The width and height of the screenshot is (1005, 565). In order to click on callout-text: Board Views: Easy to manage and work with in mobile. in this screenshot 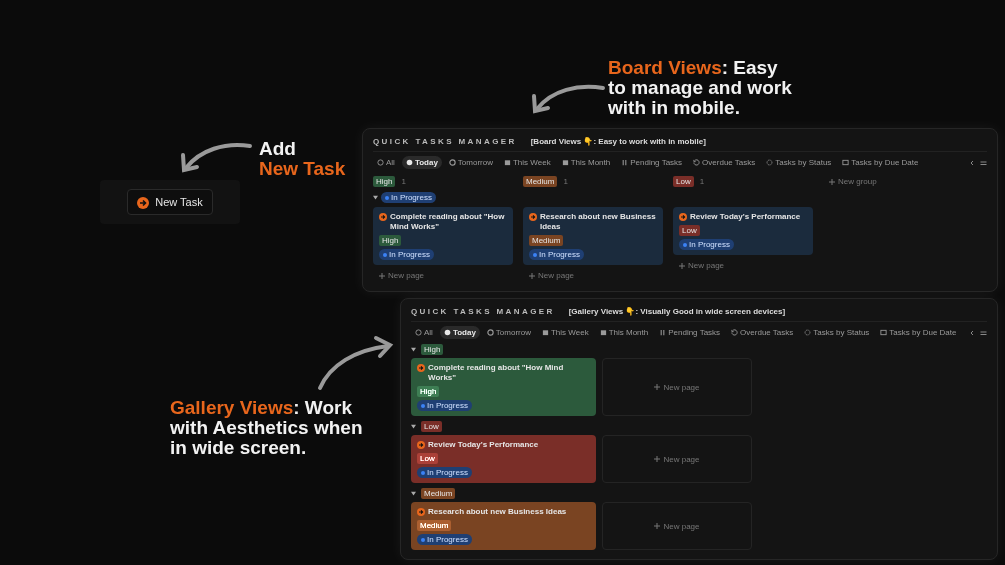, I will do `click(700, 88)`.